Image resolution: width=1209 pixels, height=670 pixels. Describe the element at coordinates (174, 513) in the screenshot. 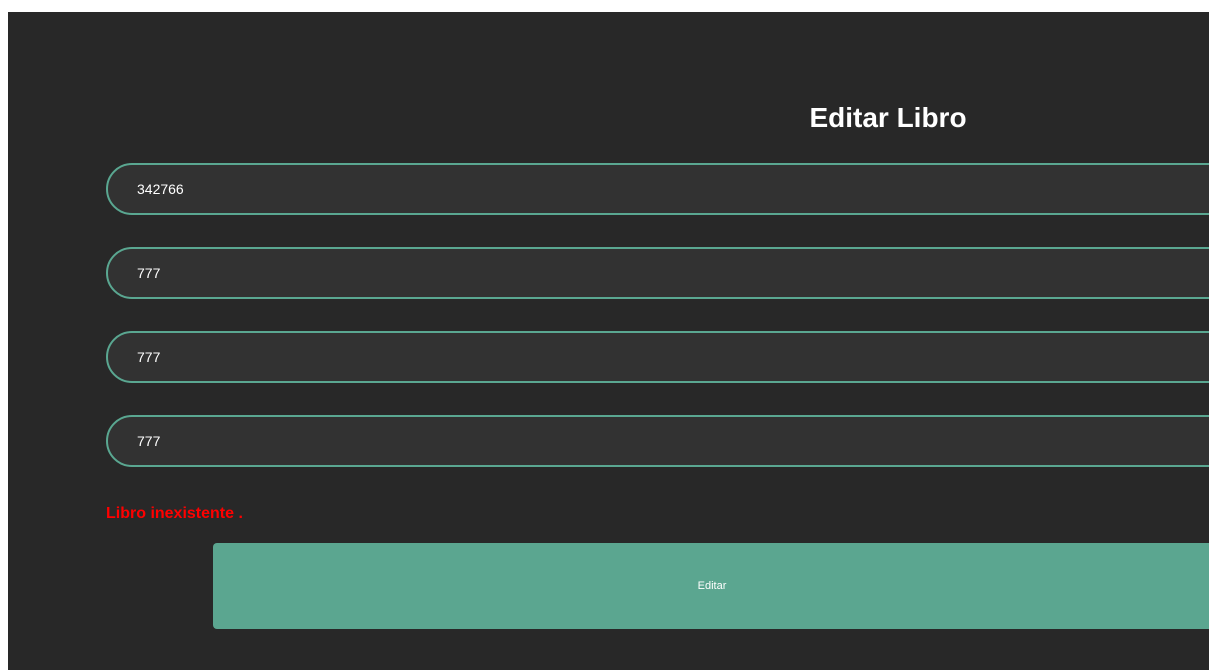

I see `error-message: Libro inexistente .` at that location.